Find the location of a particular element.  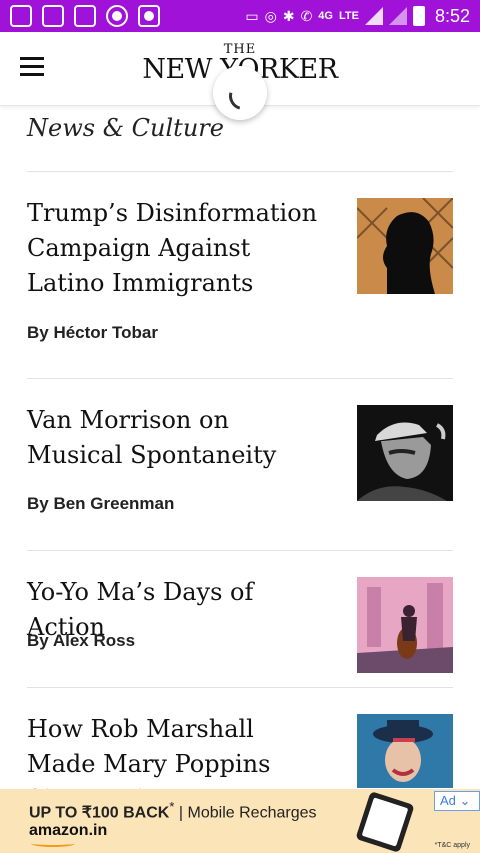

article-byline: By Alex Ross is located at coordinates (81, 640).